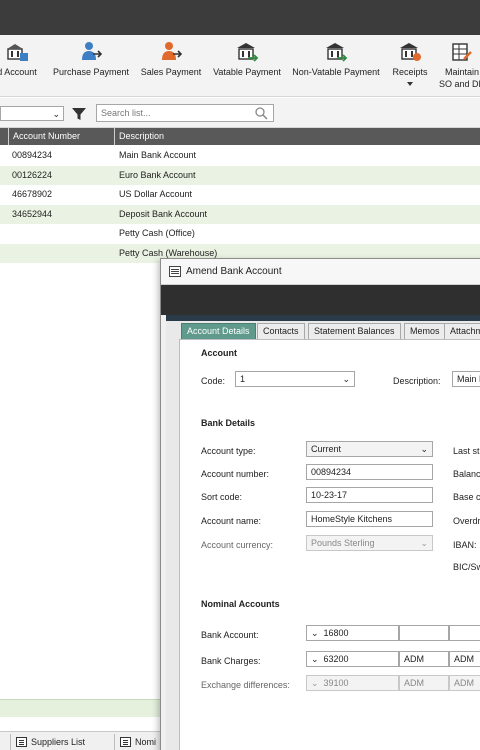  What do you see at coordinates (462, 52) in the screenshot?
I see `maintain-icon` at bounding box center [462, 52].